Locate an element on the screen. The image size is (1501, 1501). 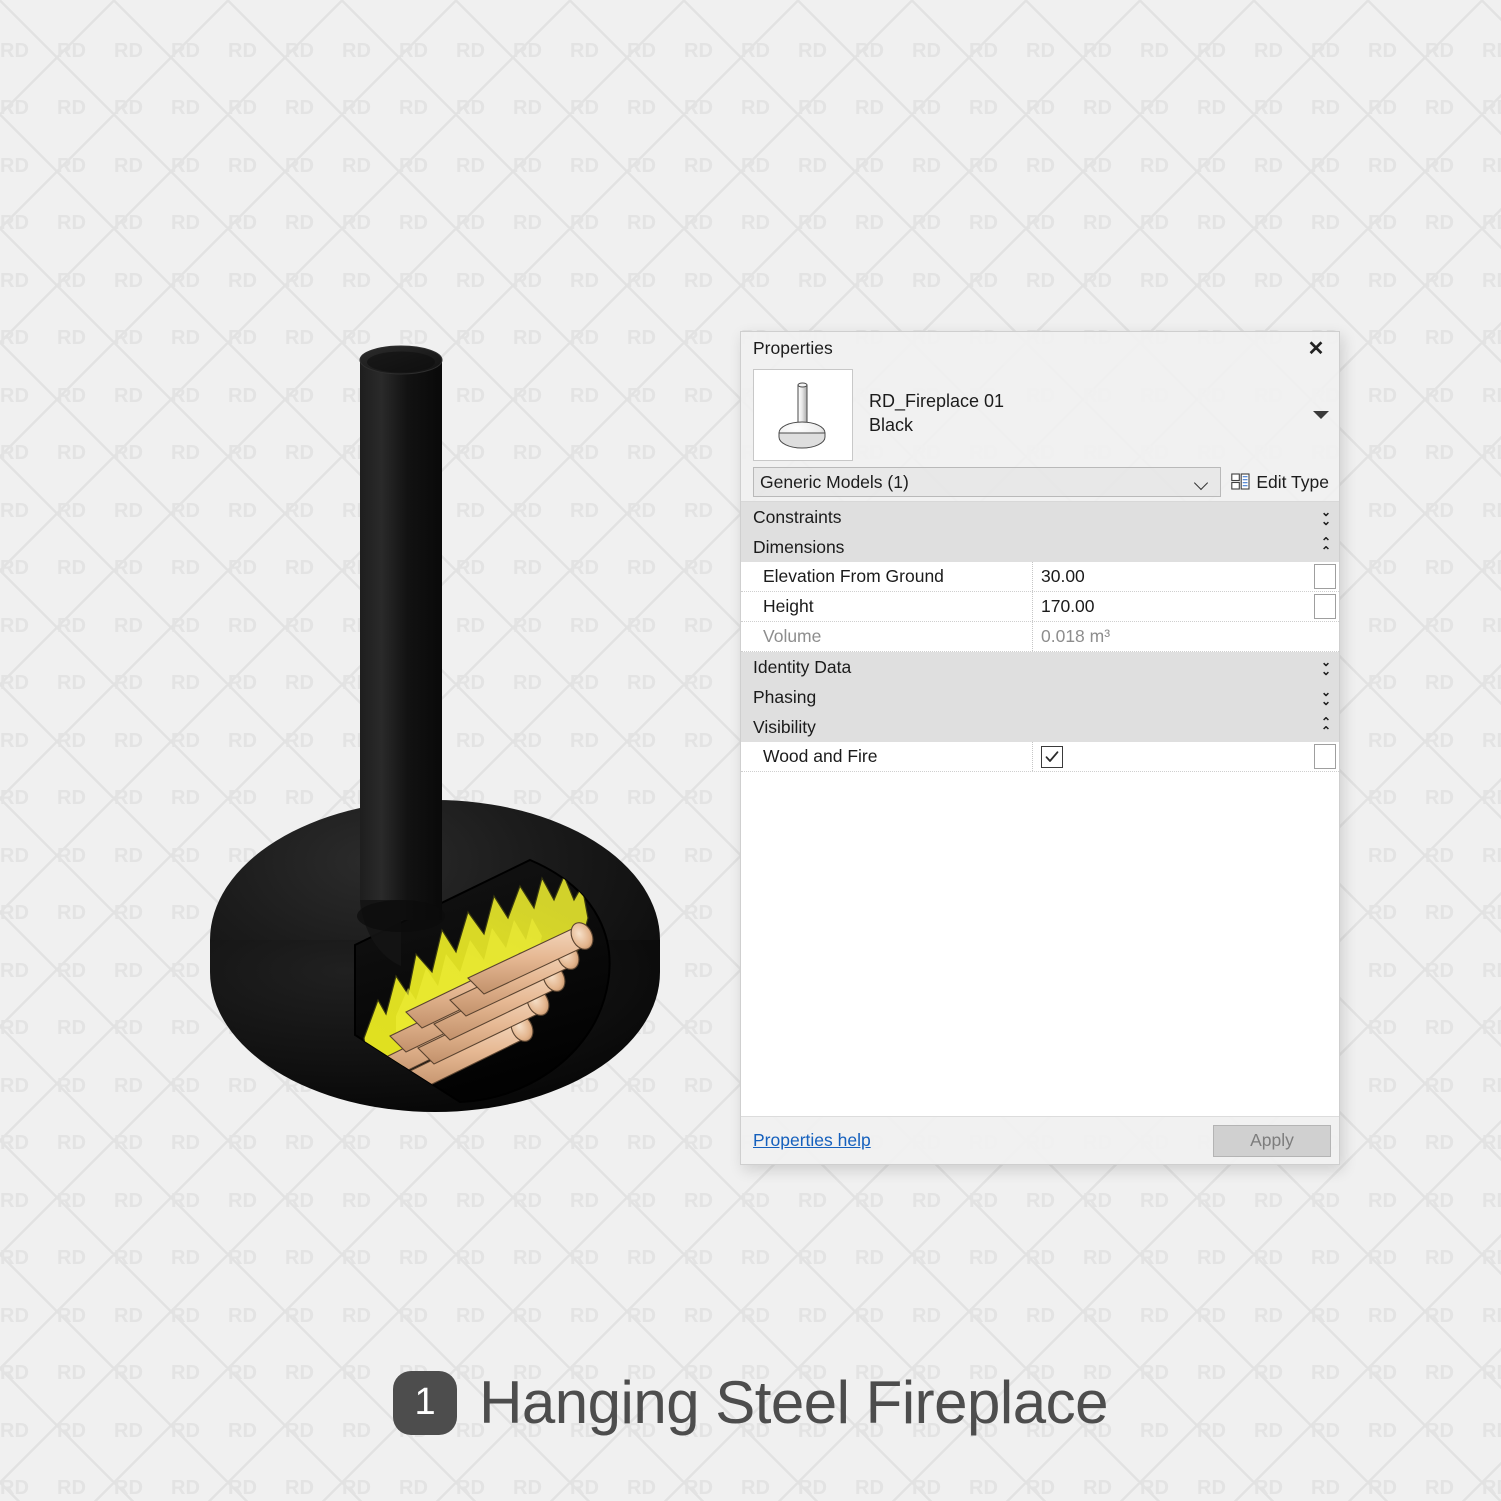
palette-title: Properties is located at coordinates (793, 348).